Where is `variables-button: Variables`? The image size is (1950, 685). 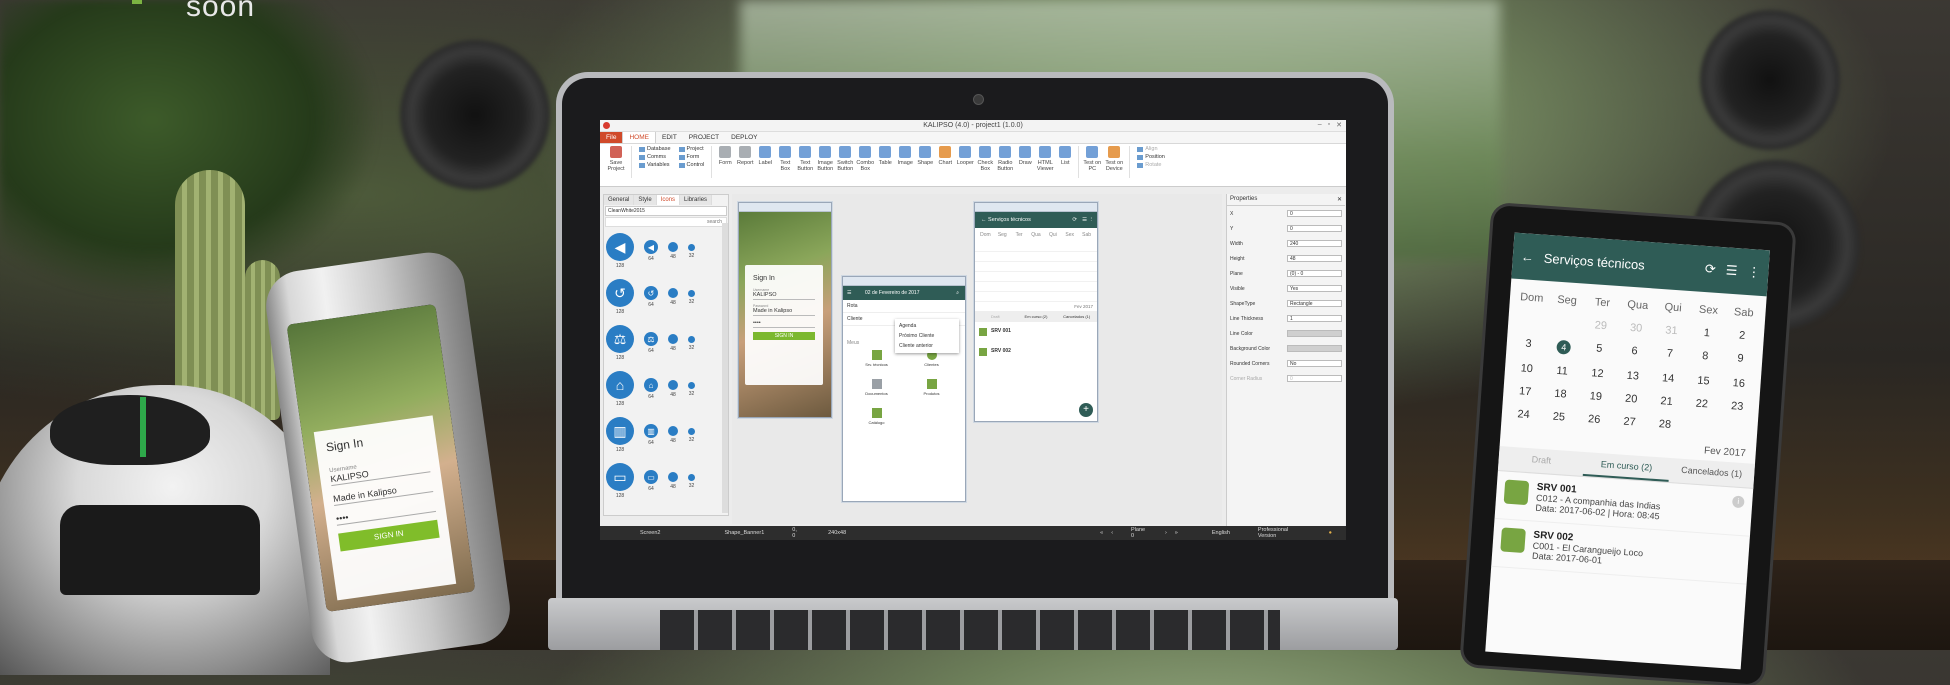 variables-button: Variables is located at coordinates (655, 165).